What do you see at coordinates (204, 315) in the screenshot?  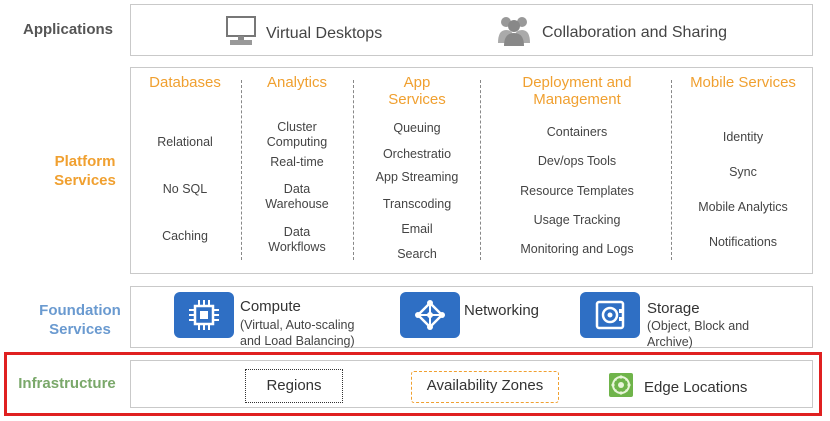 I see `chip-icon` at bounding box center [204, 315].